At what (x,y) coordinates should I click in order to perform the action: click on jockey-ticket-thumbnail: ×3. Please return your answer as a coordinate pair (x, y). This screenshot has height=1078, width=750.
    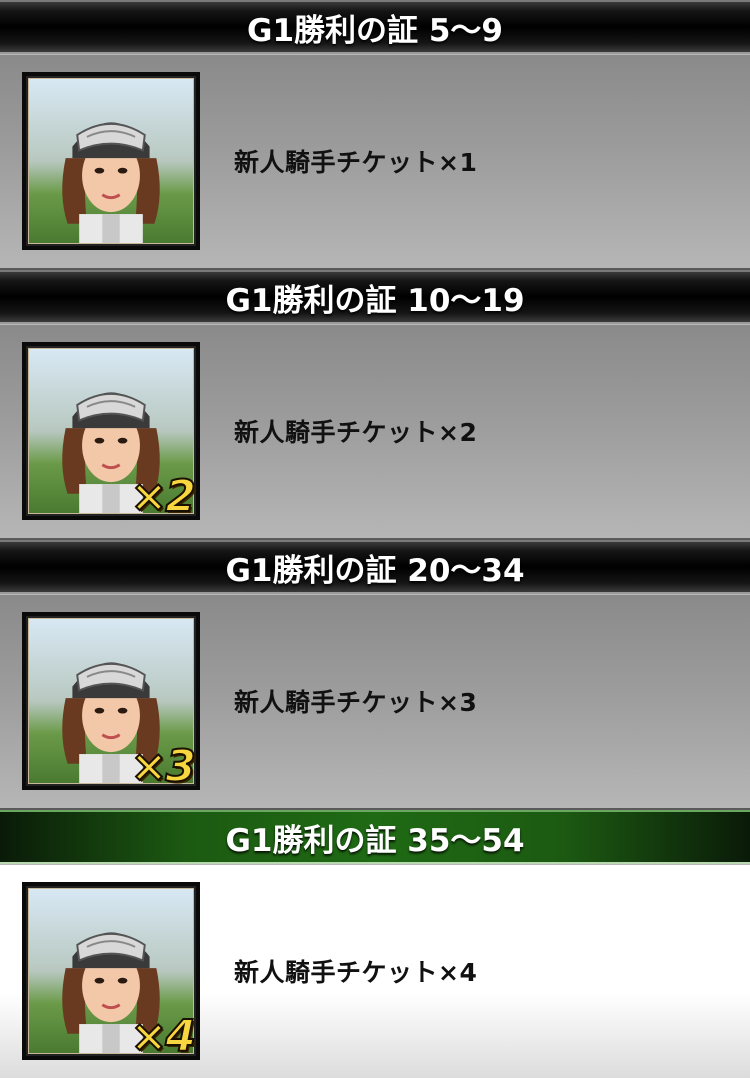
    Looking at the image, I should click on (111, 701).